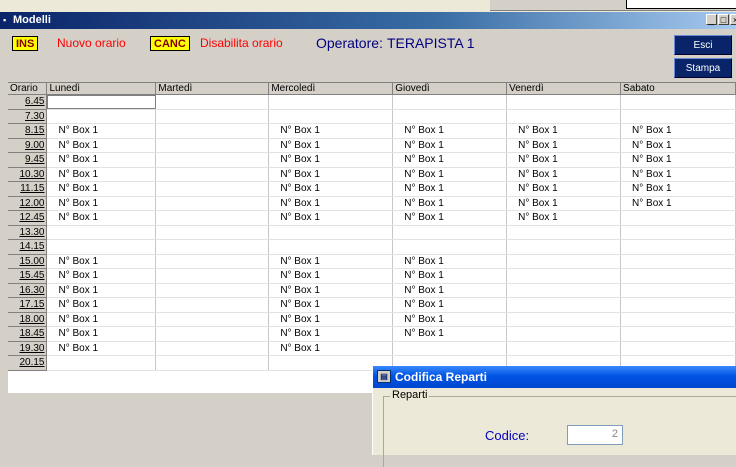 This screenshot has height=467, width=736. Describe the element at coordinates (101, 89) in the screenshot. I see `column-header-day: Lunedì` at that location.